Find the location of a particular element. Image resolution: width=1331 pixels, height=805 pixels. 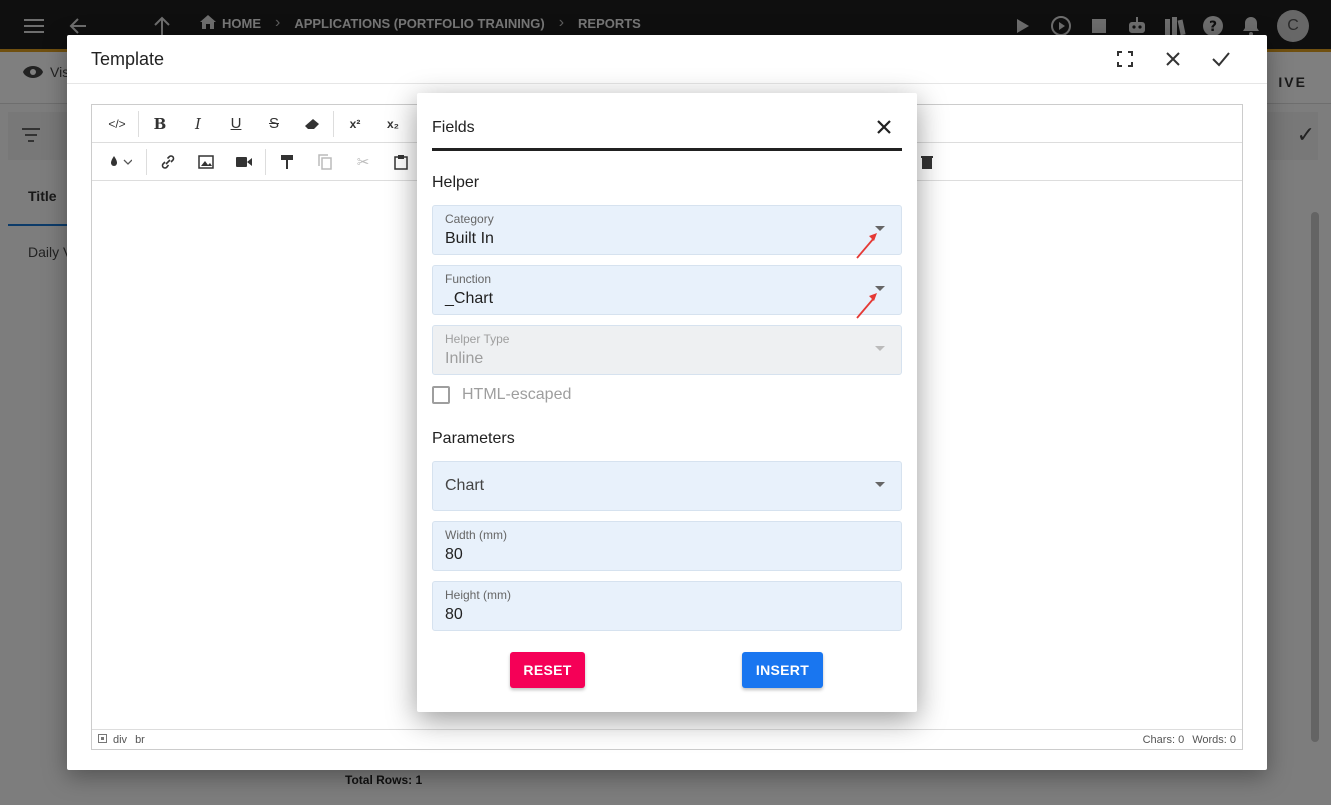

fullscreen-icon is located at coordinates (1125, 59).